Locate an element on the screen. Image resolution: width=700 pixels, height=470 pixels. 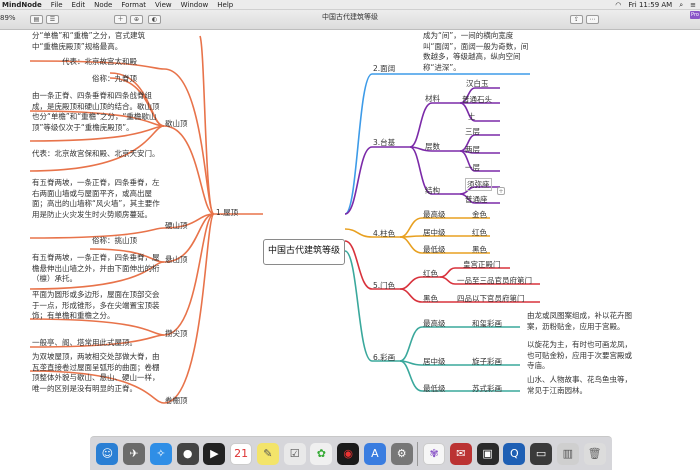
chat-icon: ● is located at coordinates (187, 453).